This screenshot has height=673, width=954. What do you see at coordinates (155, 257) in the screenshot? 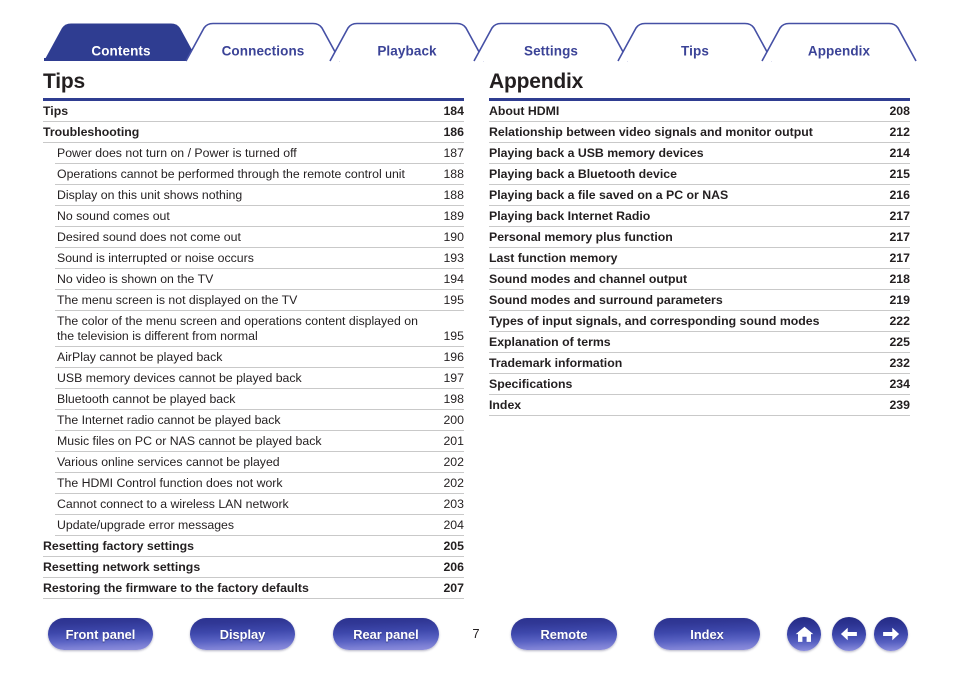
I see `toc-entry-label: Sound is interrupted or noise occurs` at bounding box center [155, 257].